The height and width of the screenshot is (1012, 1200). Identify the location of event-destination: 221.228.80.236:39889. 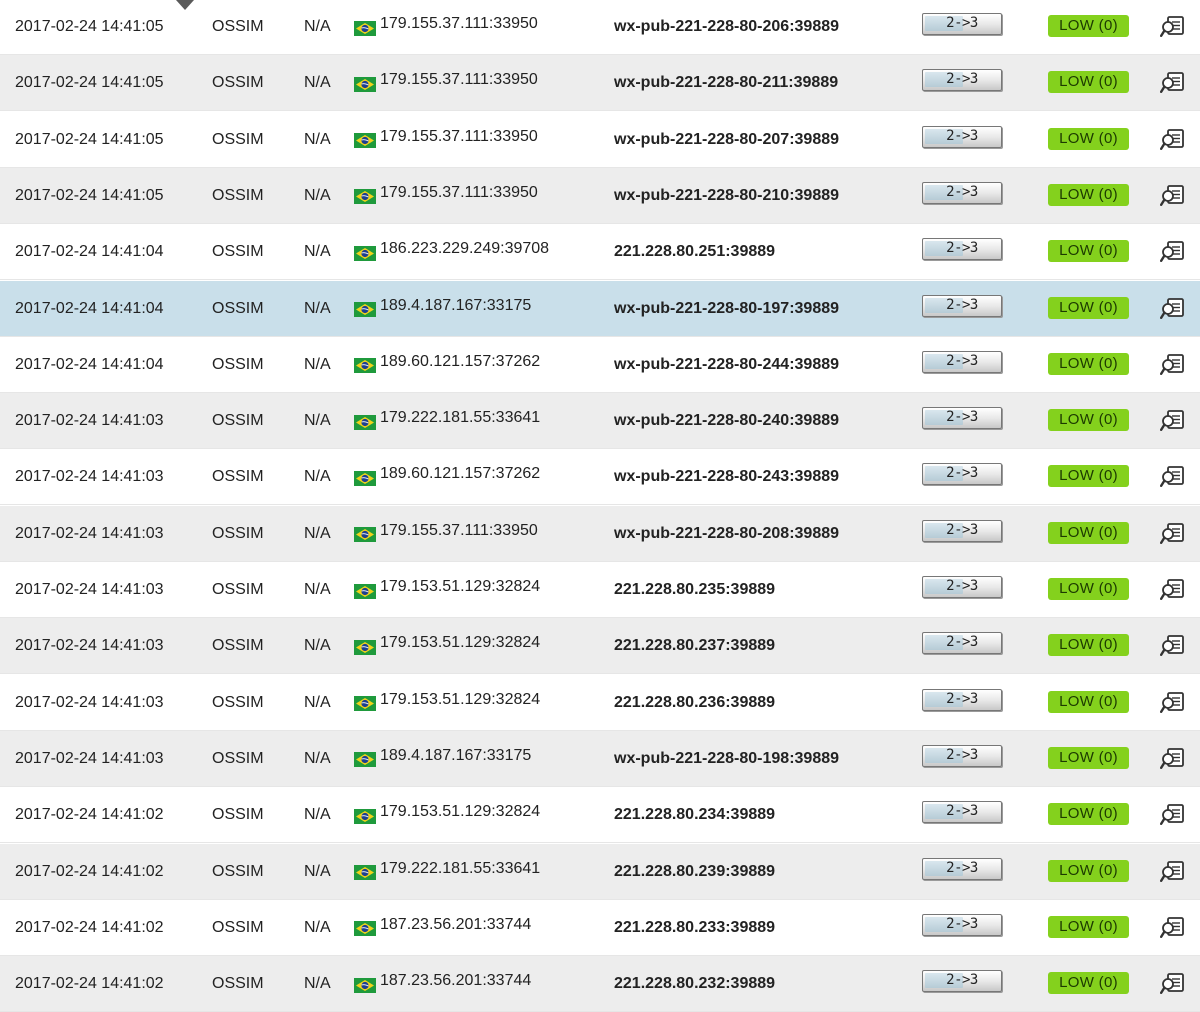
(694, 703).